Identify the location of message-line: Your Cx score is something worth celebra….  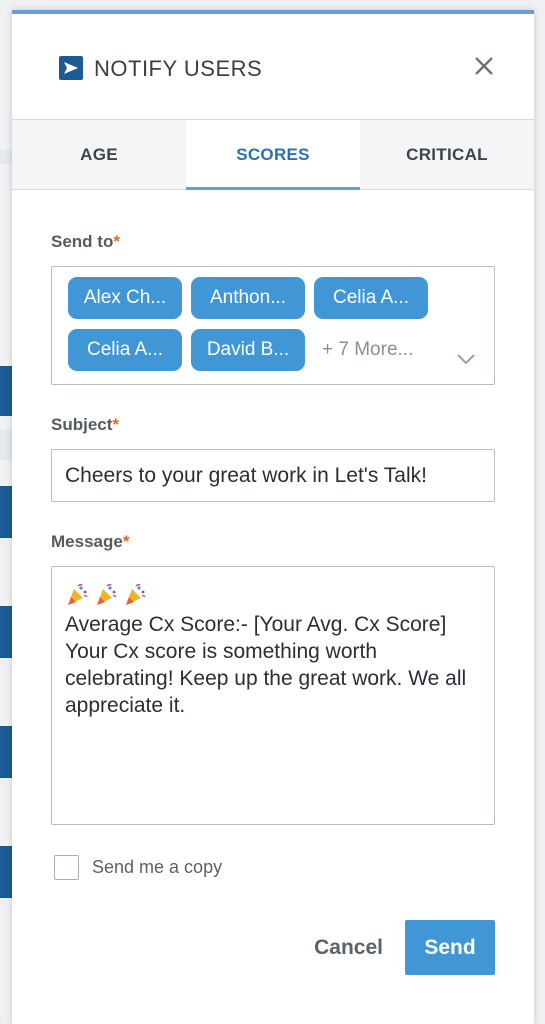
(266, 678).